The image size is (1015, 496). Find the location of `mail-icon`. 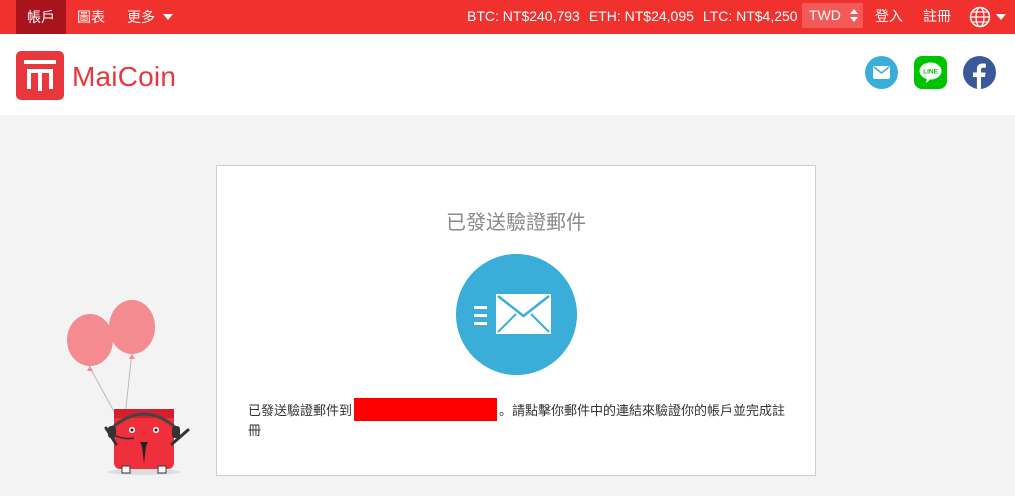

mail-icon is located at coordinates (881, 72).